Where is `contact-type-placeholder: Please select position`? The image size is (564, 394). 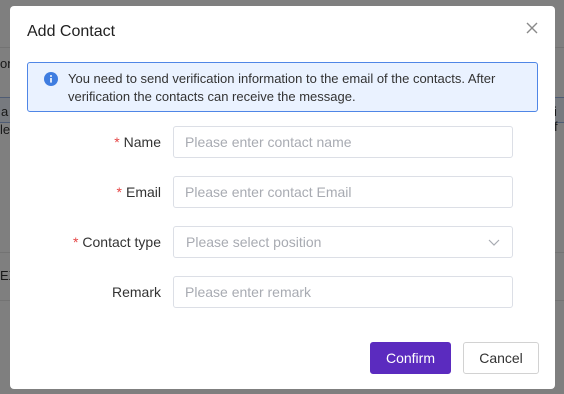
contact-type-placeholder: Please select position is located at coordinates (254, 242).